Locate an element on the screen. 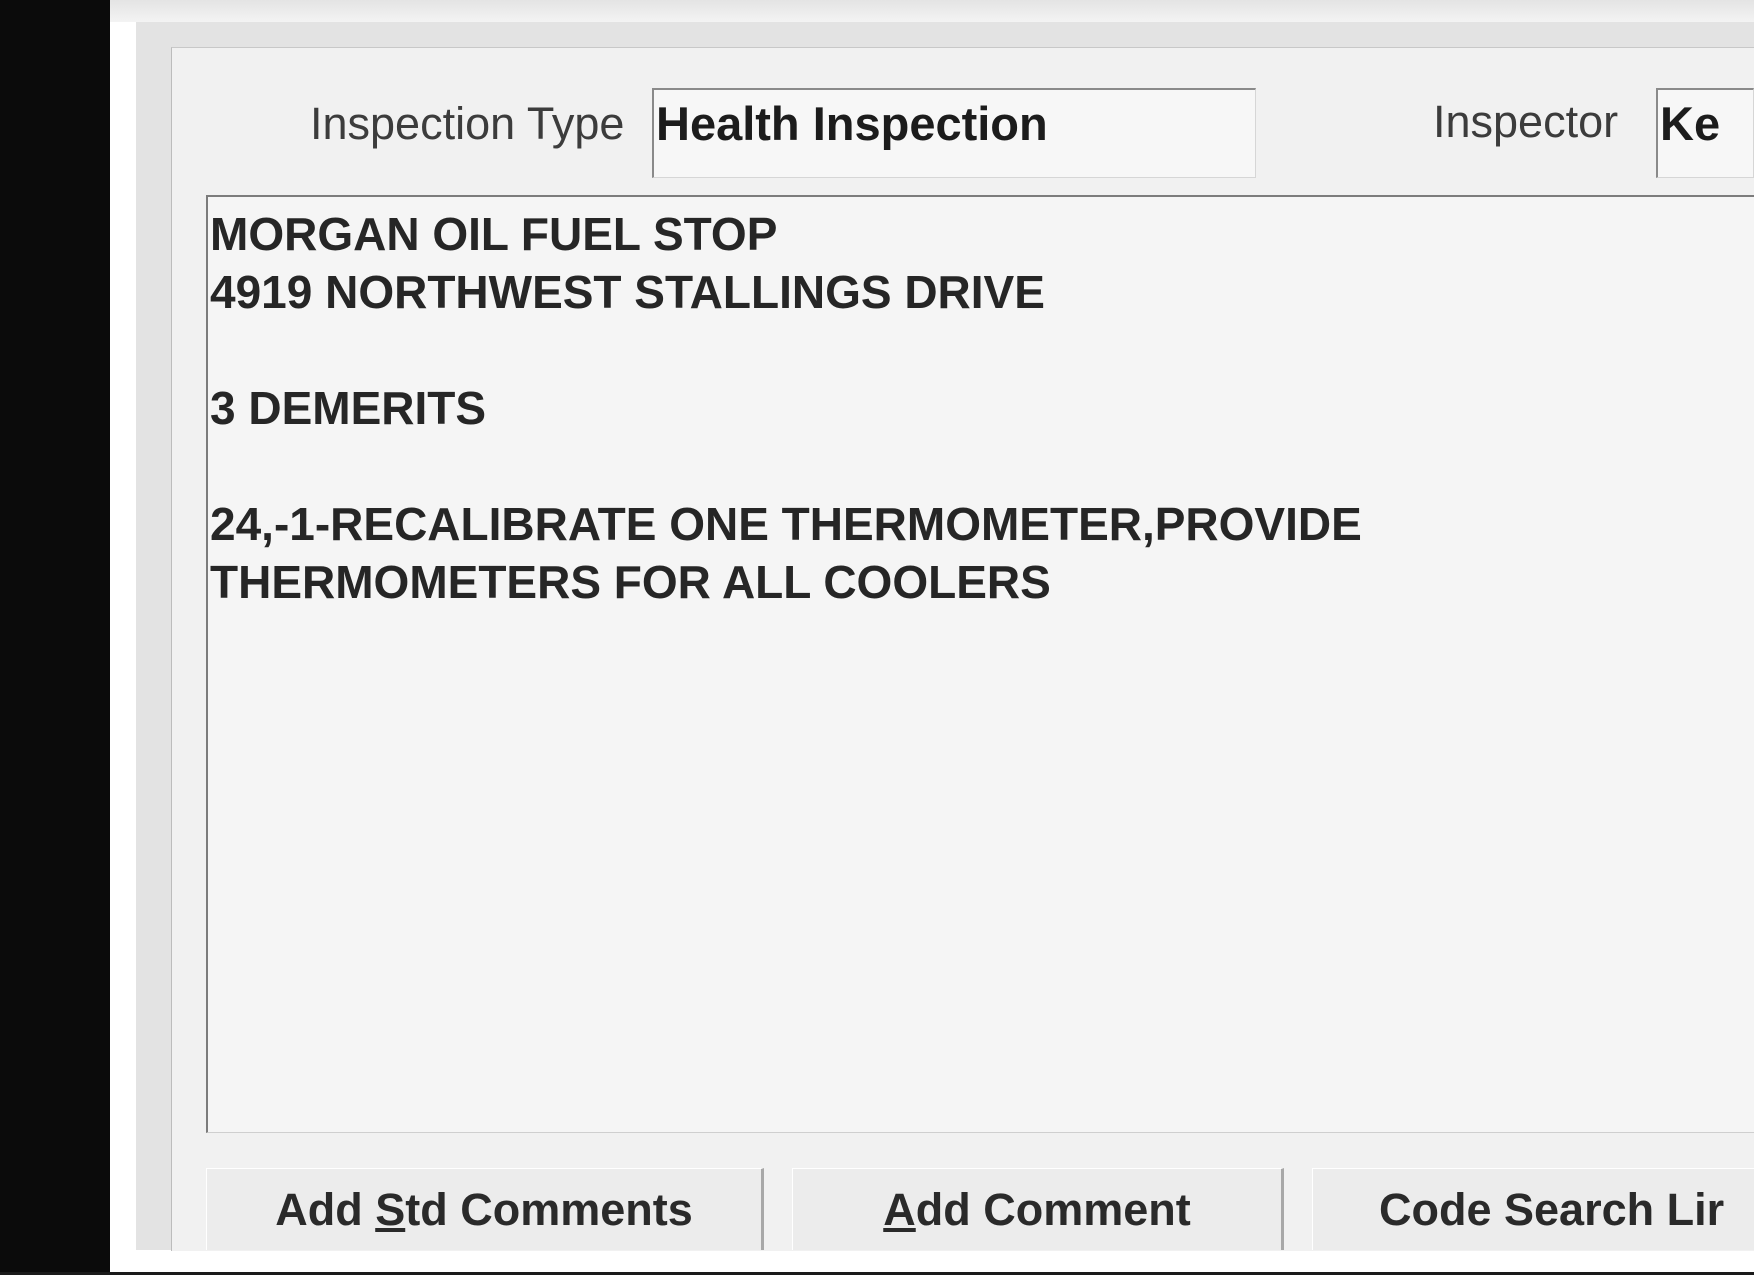  button-mnemonic: S is located at coordinates (390, 1209).